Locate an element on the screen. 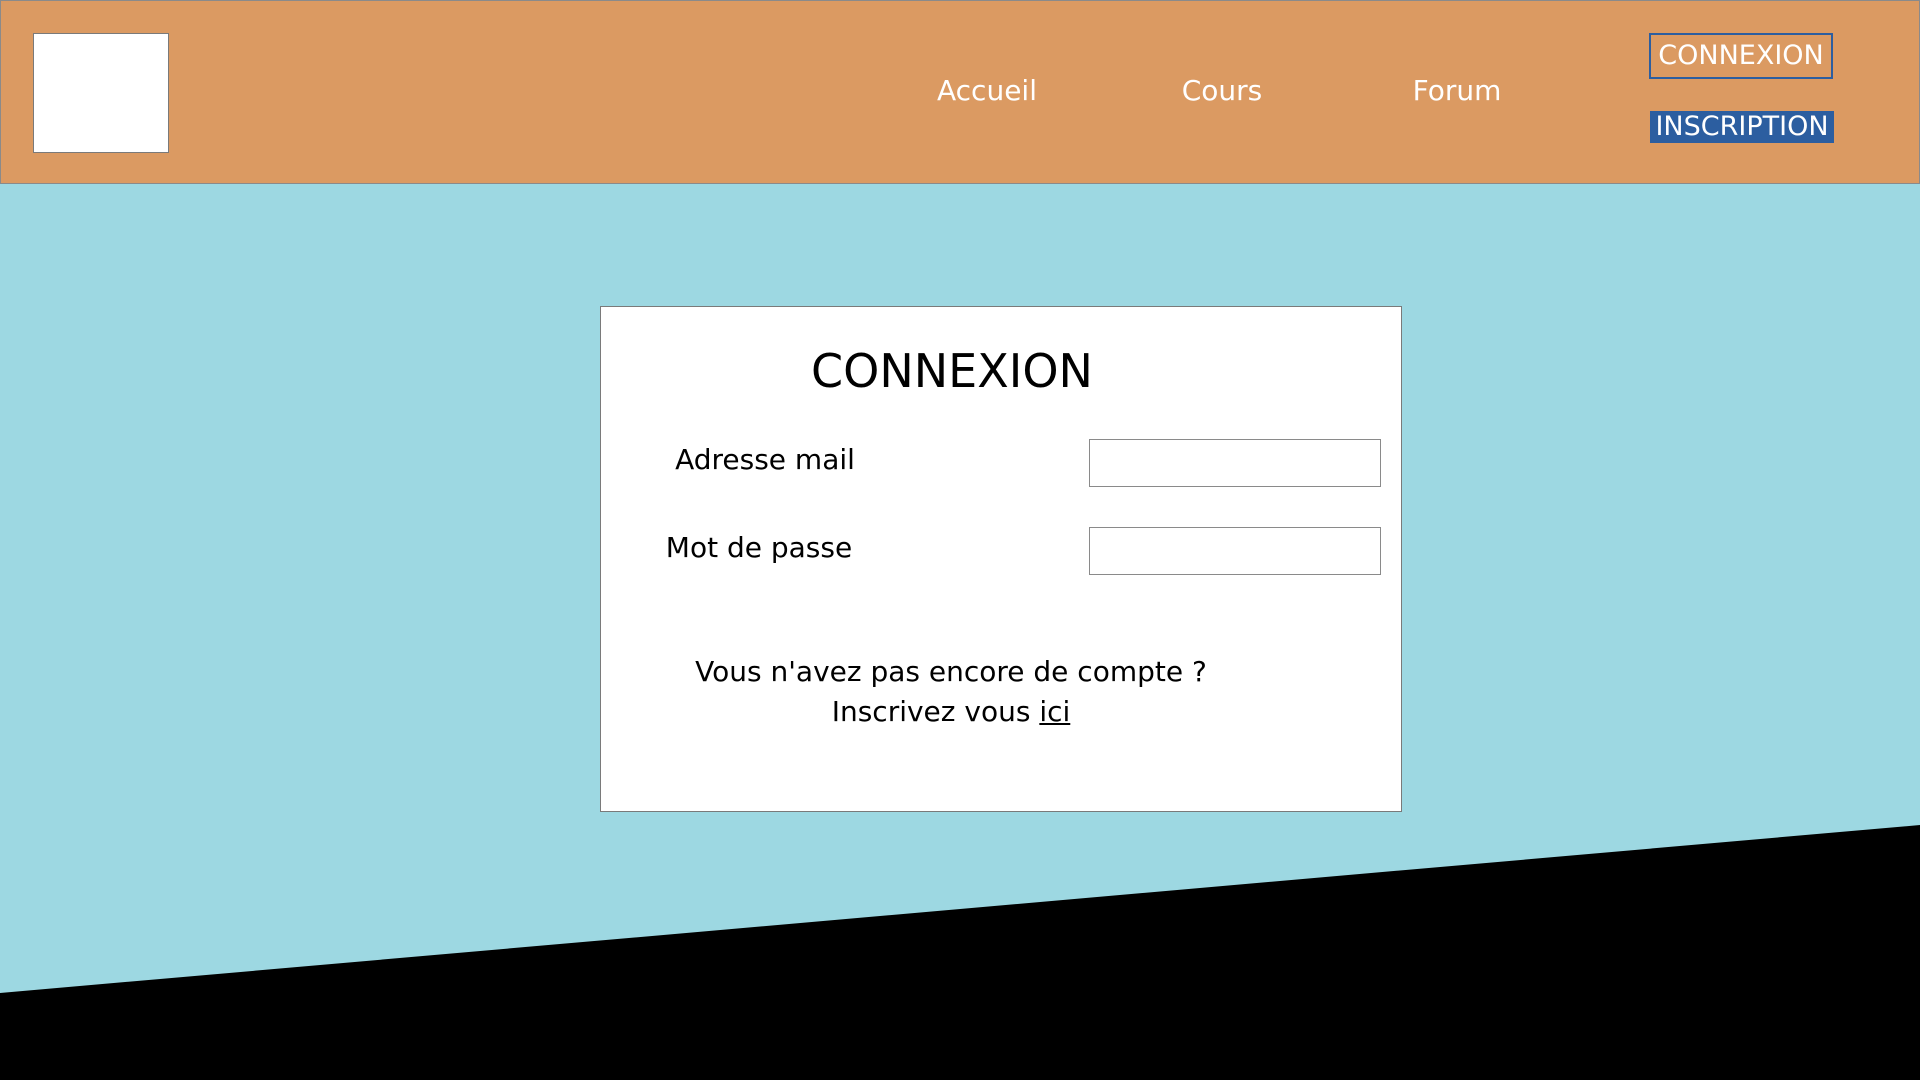  email-input is located at coordinates (1235, 463).